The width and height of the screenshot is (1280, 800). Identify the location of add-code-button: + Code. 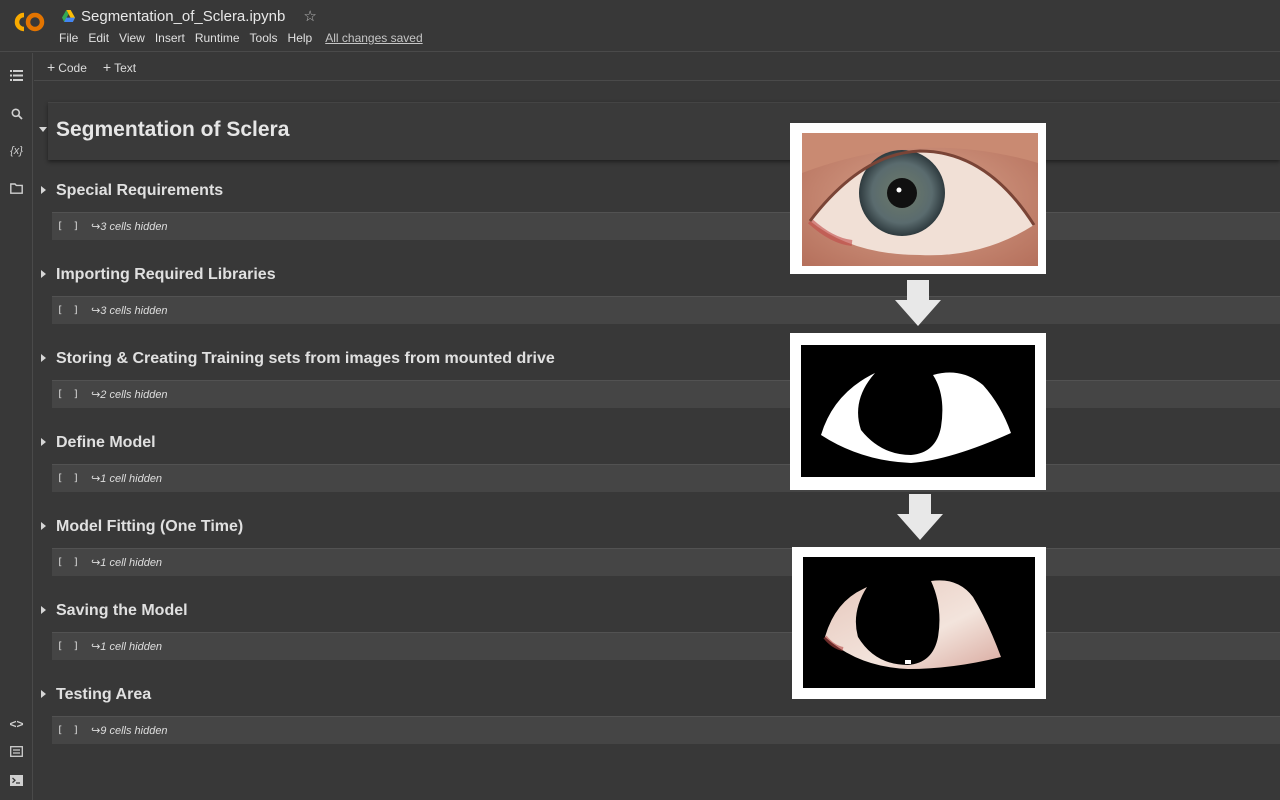
(67, 67).